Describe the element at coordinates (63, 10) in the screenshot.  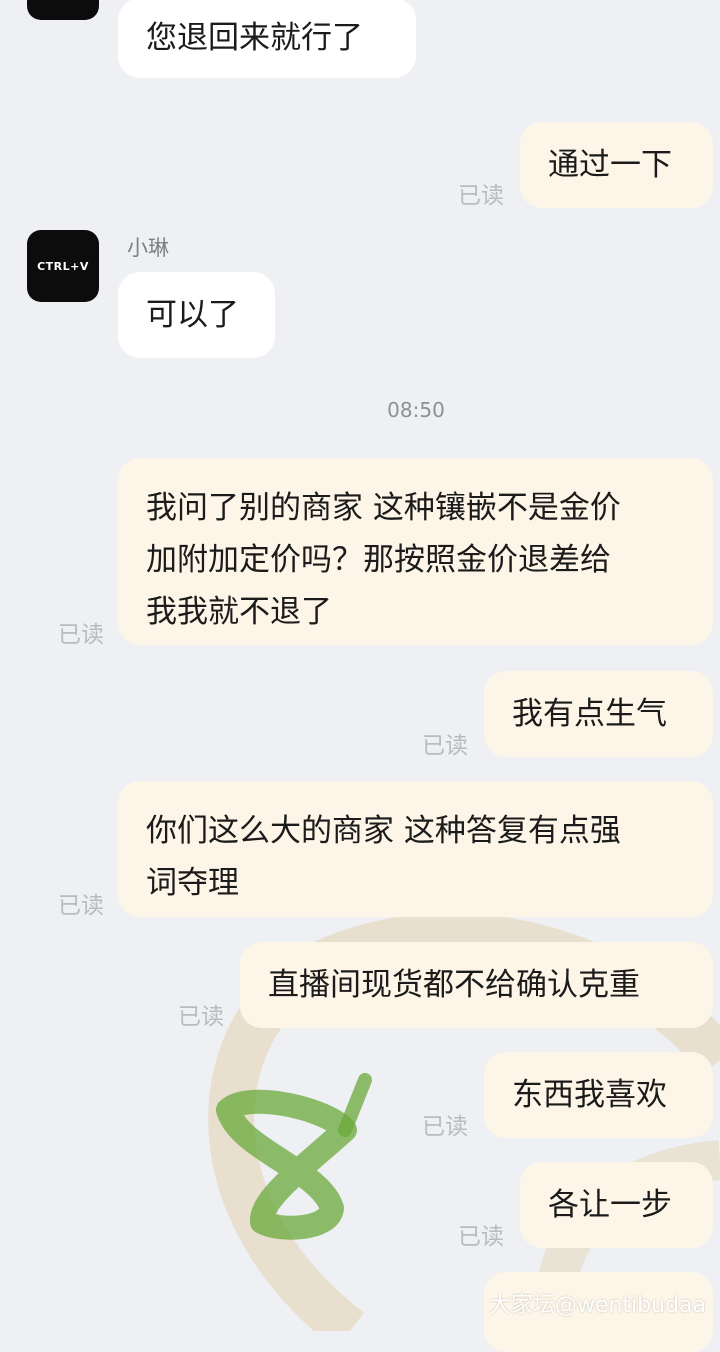
I see `avatar` at that location.